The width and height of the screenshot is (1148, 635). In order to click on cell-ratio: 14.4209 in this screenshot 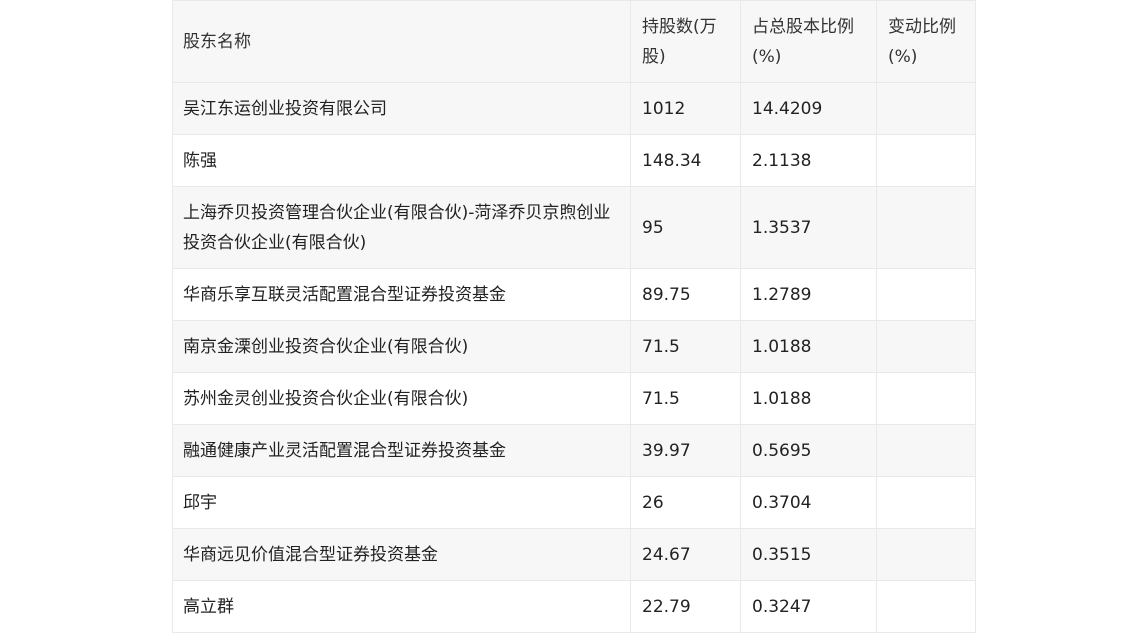, I will do `click(808, 108)`.